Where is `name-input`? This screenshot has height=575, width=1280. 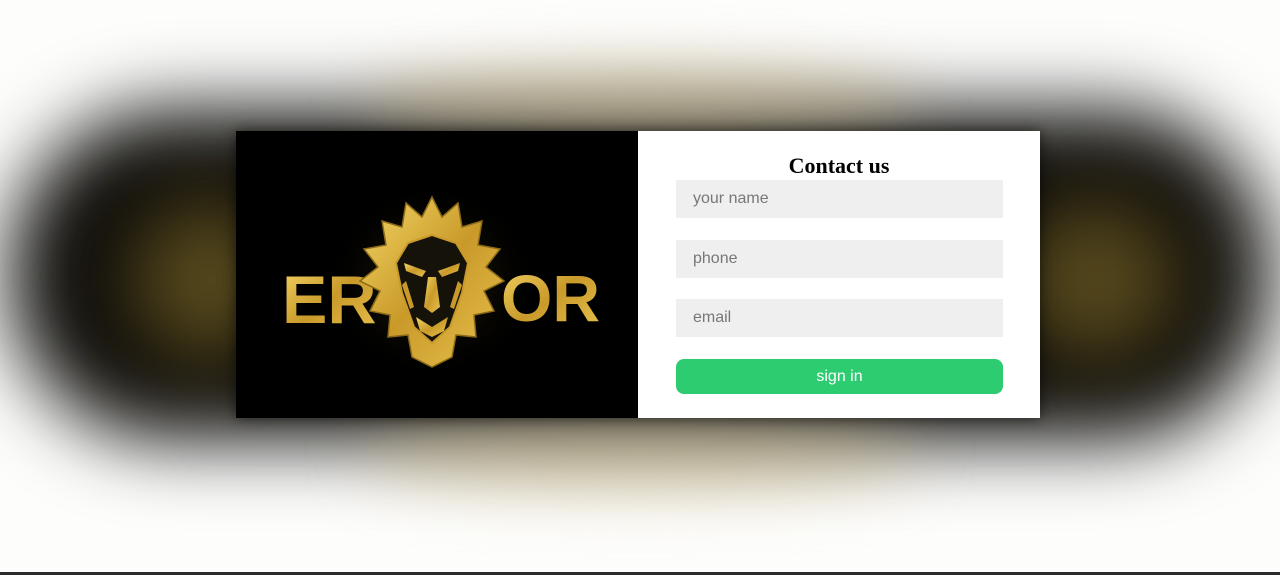
name-input is located at coordinates (839, 199).